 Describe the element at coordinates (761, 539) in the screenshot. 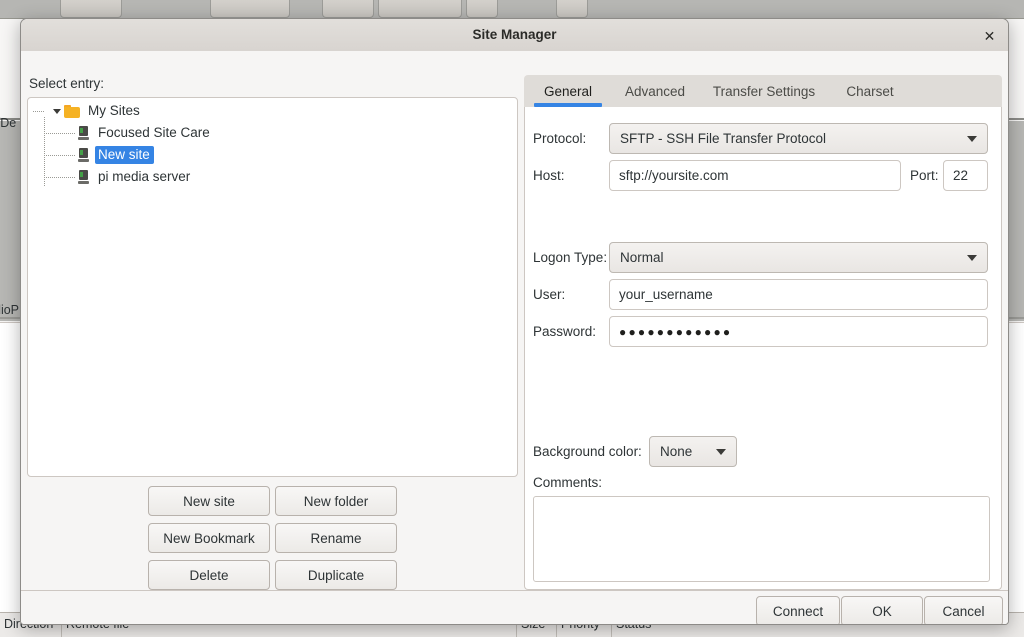

I see `comments-textarea` at that location.